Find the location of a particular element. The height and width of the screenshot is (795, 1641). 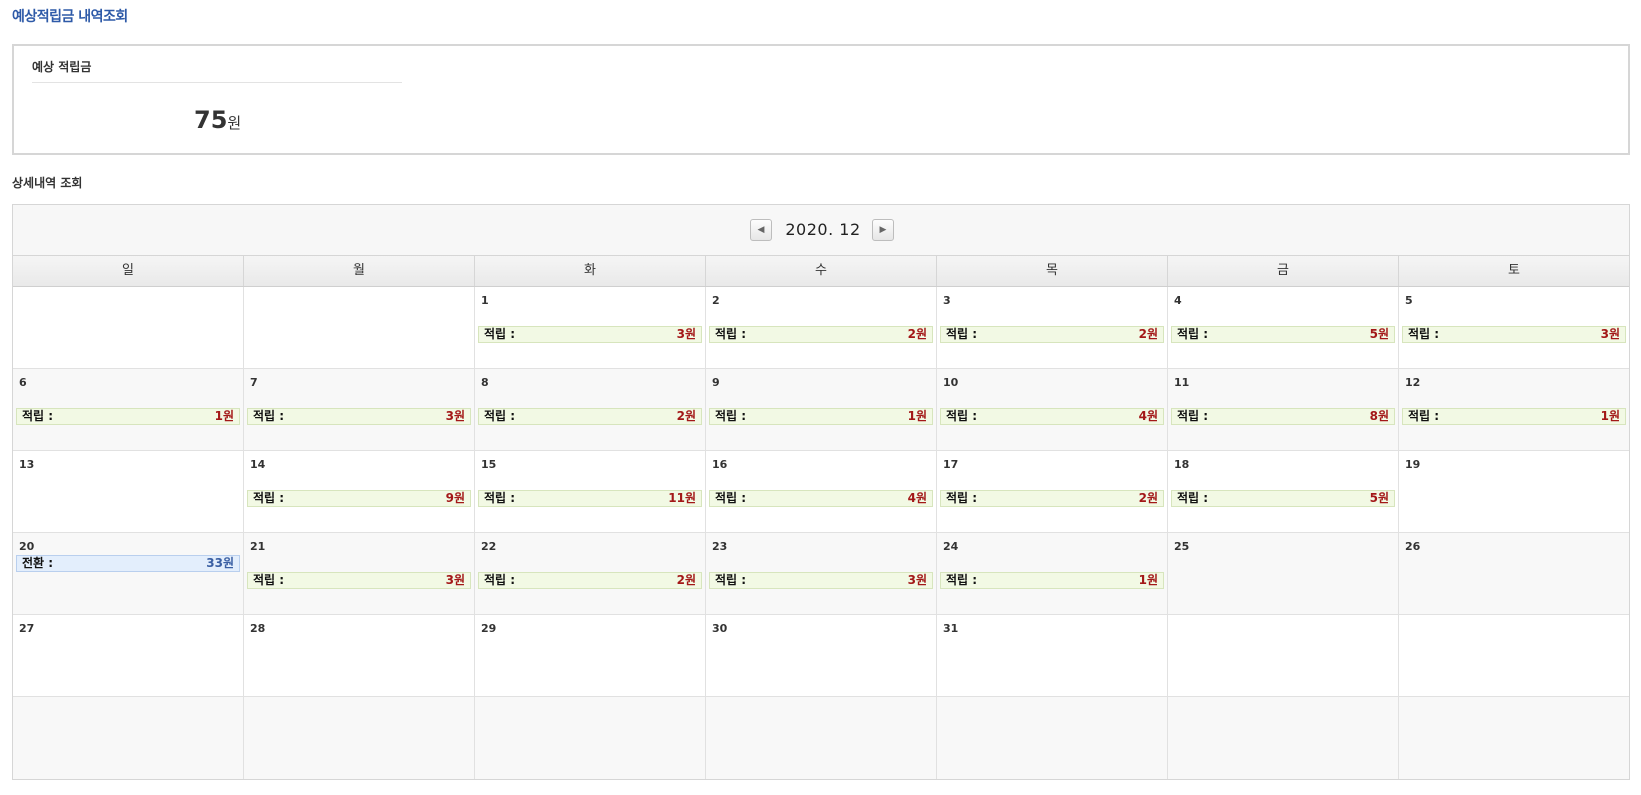

earn-entry: 적립 : 1원 is located at coordinates (1514, 416).